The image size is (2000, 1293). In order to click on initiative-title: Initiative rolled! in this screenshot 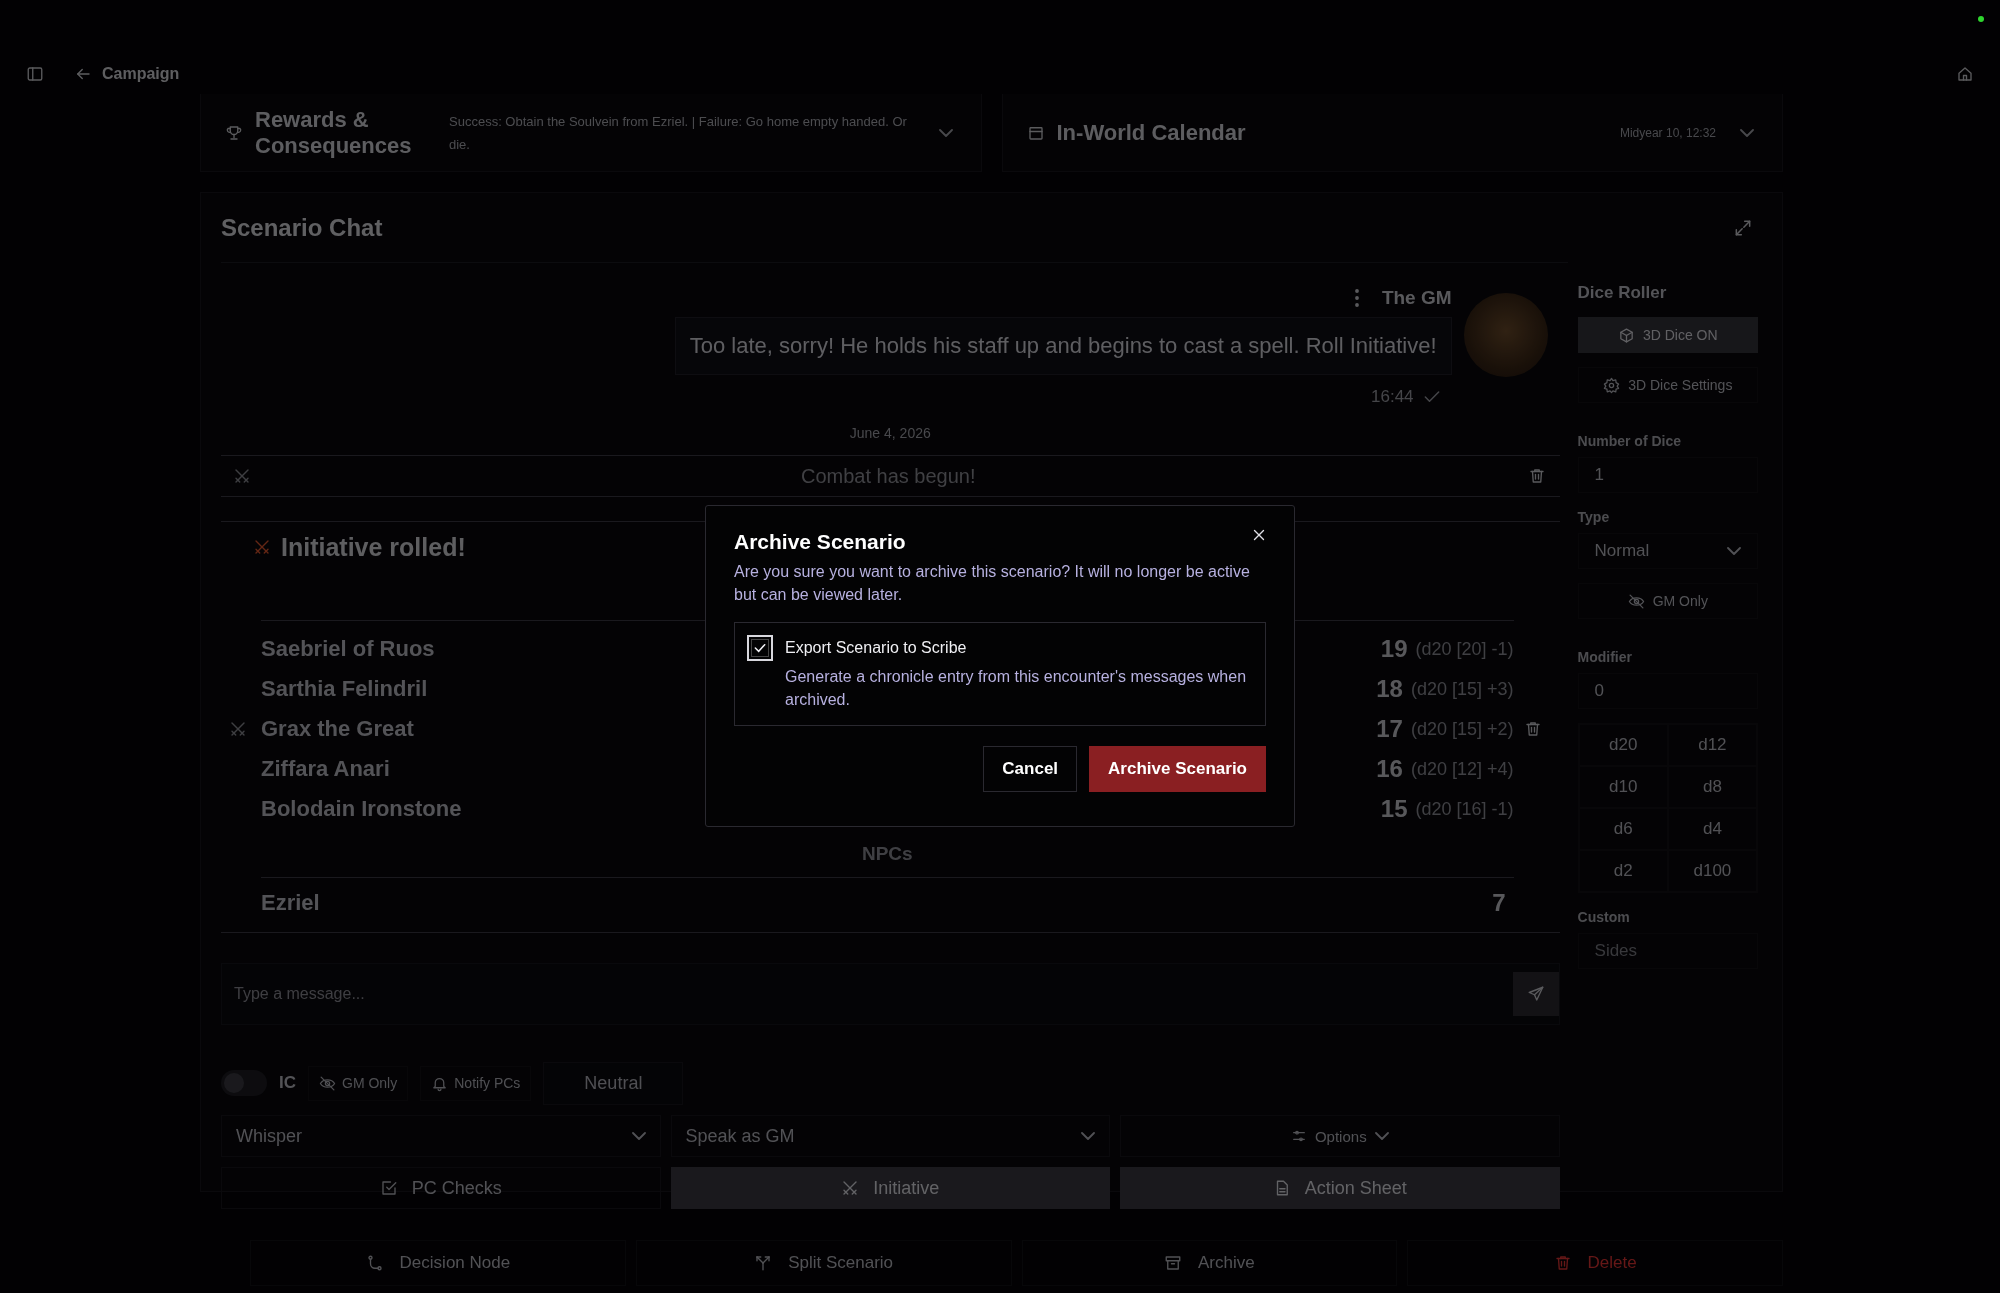, I will do `click(373, 547)`.